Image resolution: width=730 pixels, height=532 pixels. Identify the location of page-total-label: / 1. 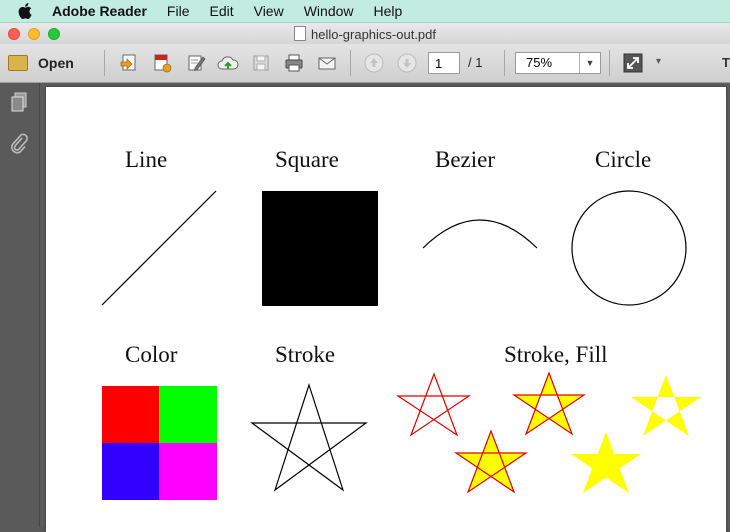
(475, 62).